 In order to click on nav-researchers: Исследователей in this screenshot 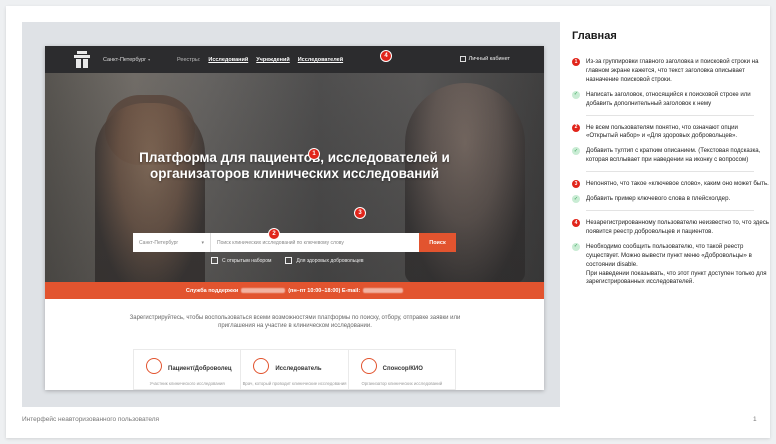, I will do `click(320, 60)`.